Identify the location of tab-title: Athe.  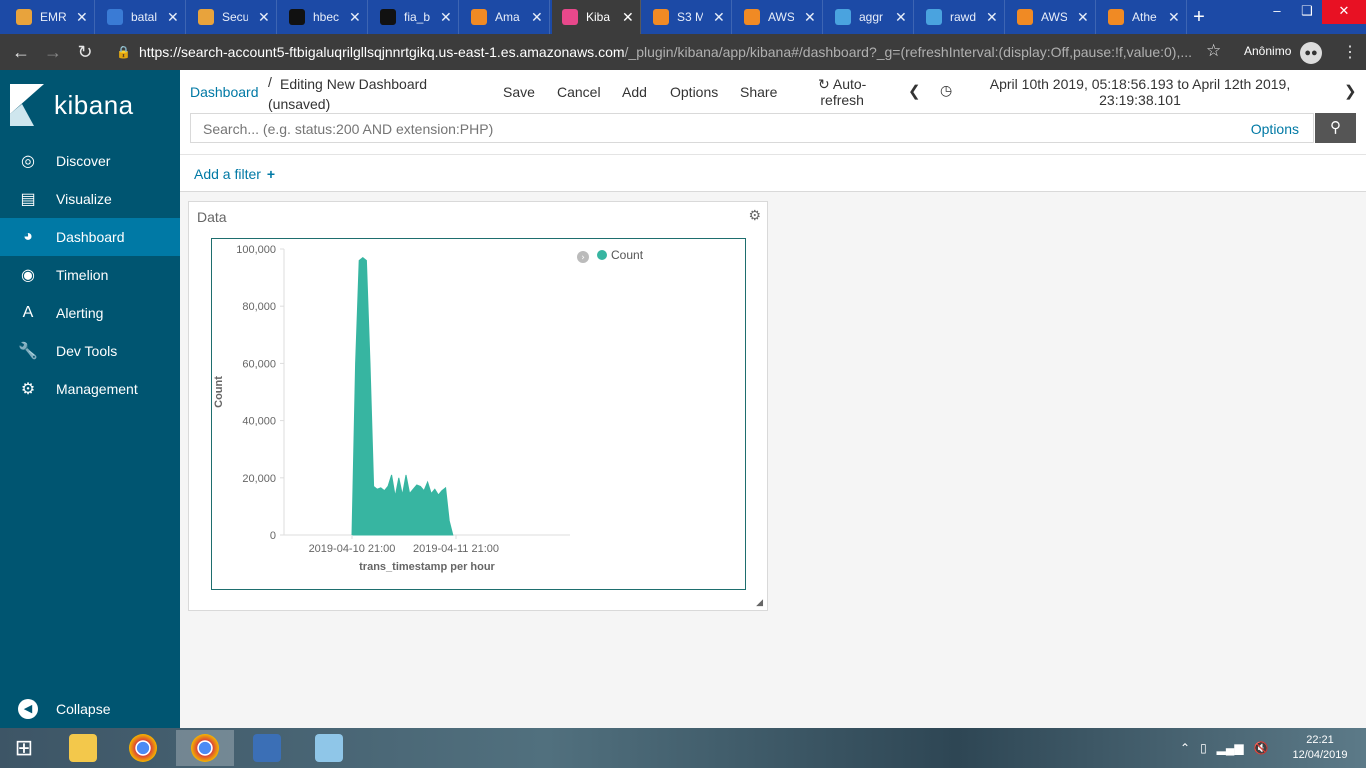
(1144, 17).